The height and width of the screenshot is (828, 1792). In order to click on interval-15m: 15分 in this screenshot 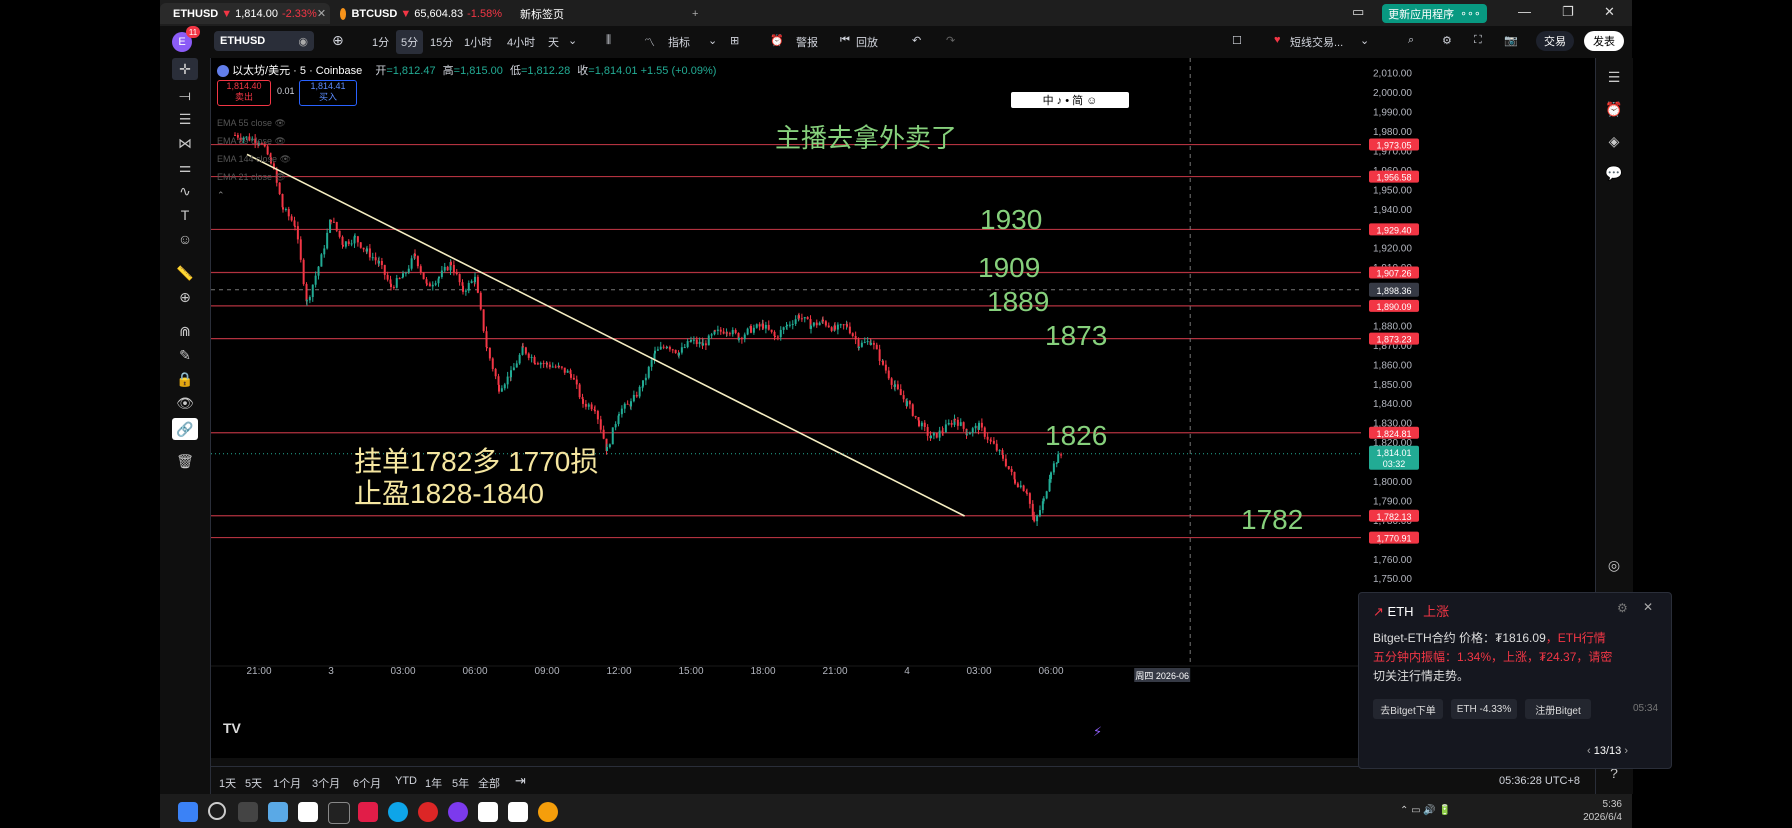, I will do `click(441, 42)`.